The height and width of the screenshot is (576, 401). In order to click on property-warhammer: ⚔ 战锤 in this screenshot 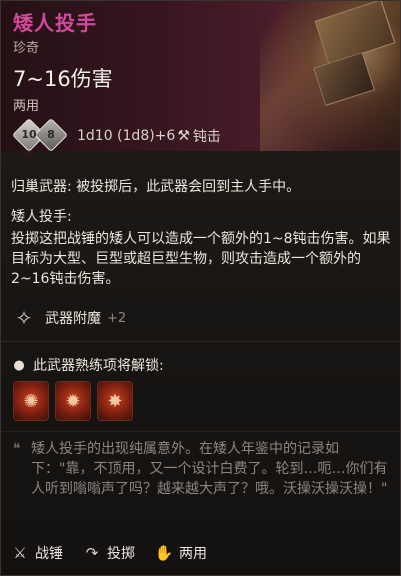, I will do `click(37, 553)`.